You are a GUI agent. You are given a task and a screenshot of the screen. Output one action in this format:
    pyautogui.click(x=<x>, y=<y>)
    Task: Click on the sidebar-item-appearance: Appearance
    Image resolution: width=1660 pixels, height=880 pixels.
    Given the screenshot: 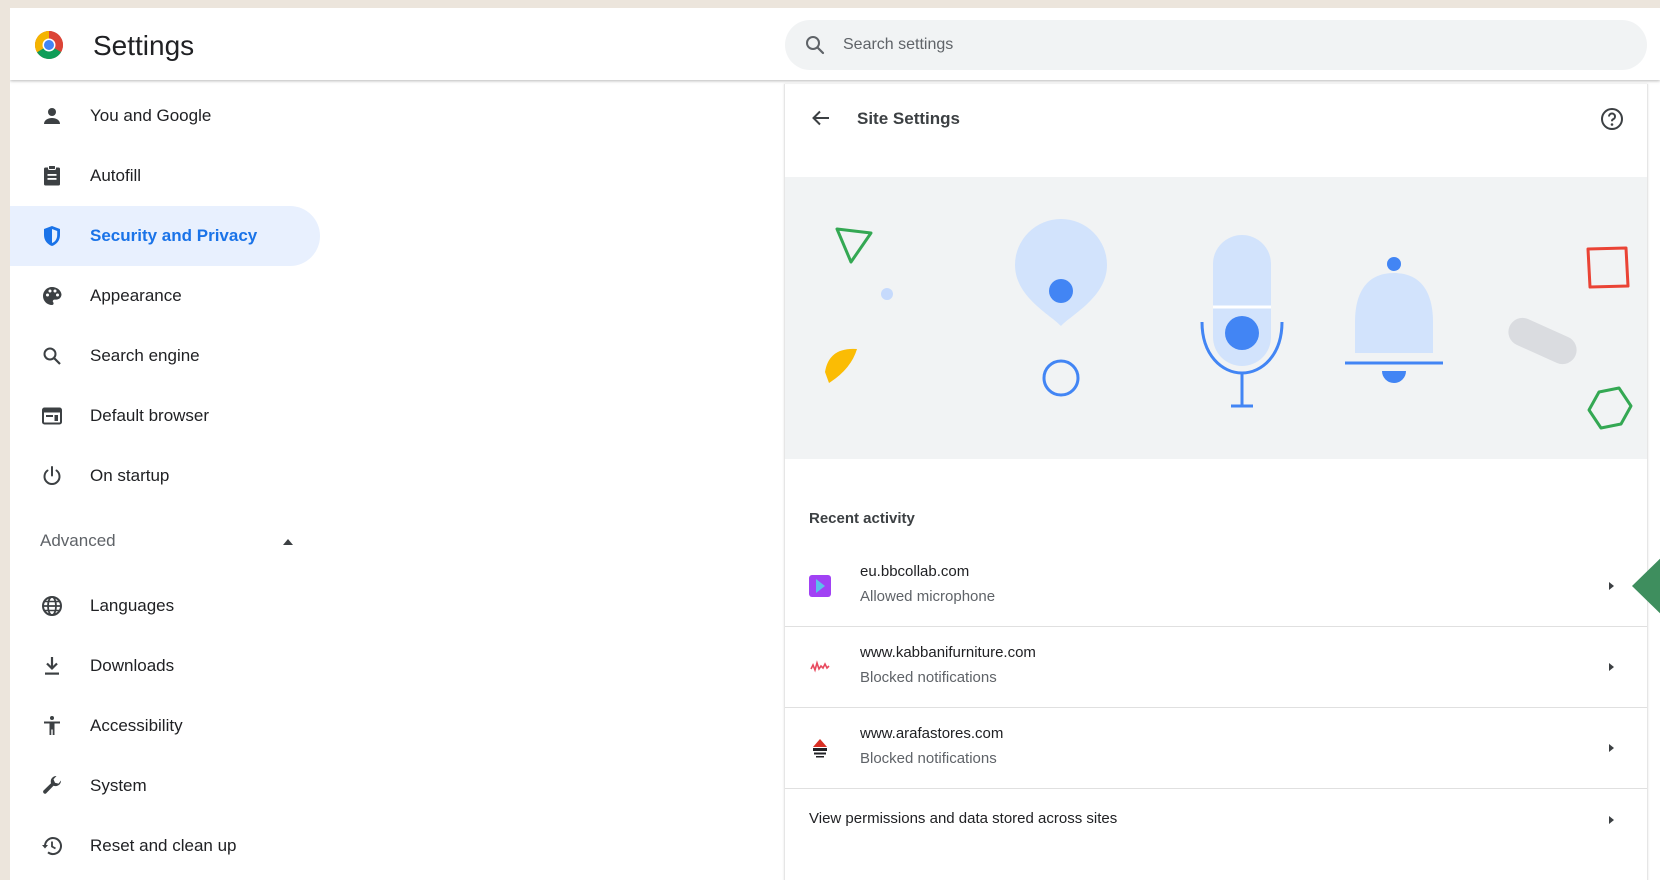 What is the action you would take?
    pyautogui.click(x=165, y=296)
    